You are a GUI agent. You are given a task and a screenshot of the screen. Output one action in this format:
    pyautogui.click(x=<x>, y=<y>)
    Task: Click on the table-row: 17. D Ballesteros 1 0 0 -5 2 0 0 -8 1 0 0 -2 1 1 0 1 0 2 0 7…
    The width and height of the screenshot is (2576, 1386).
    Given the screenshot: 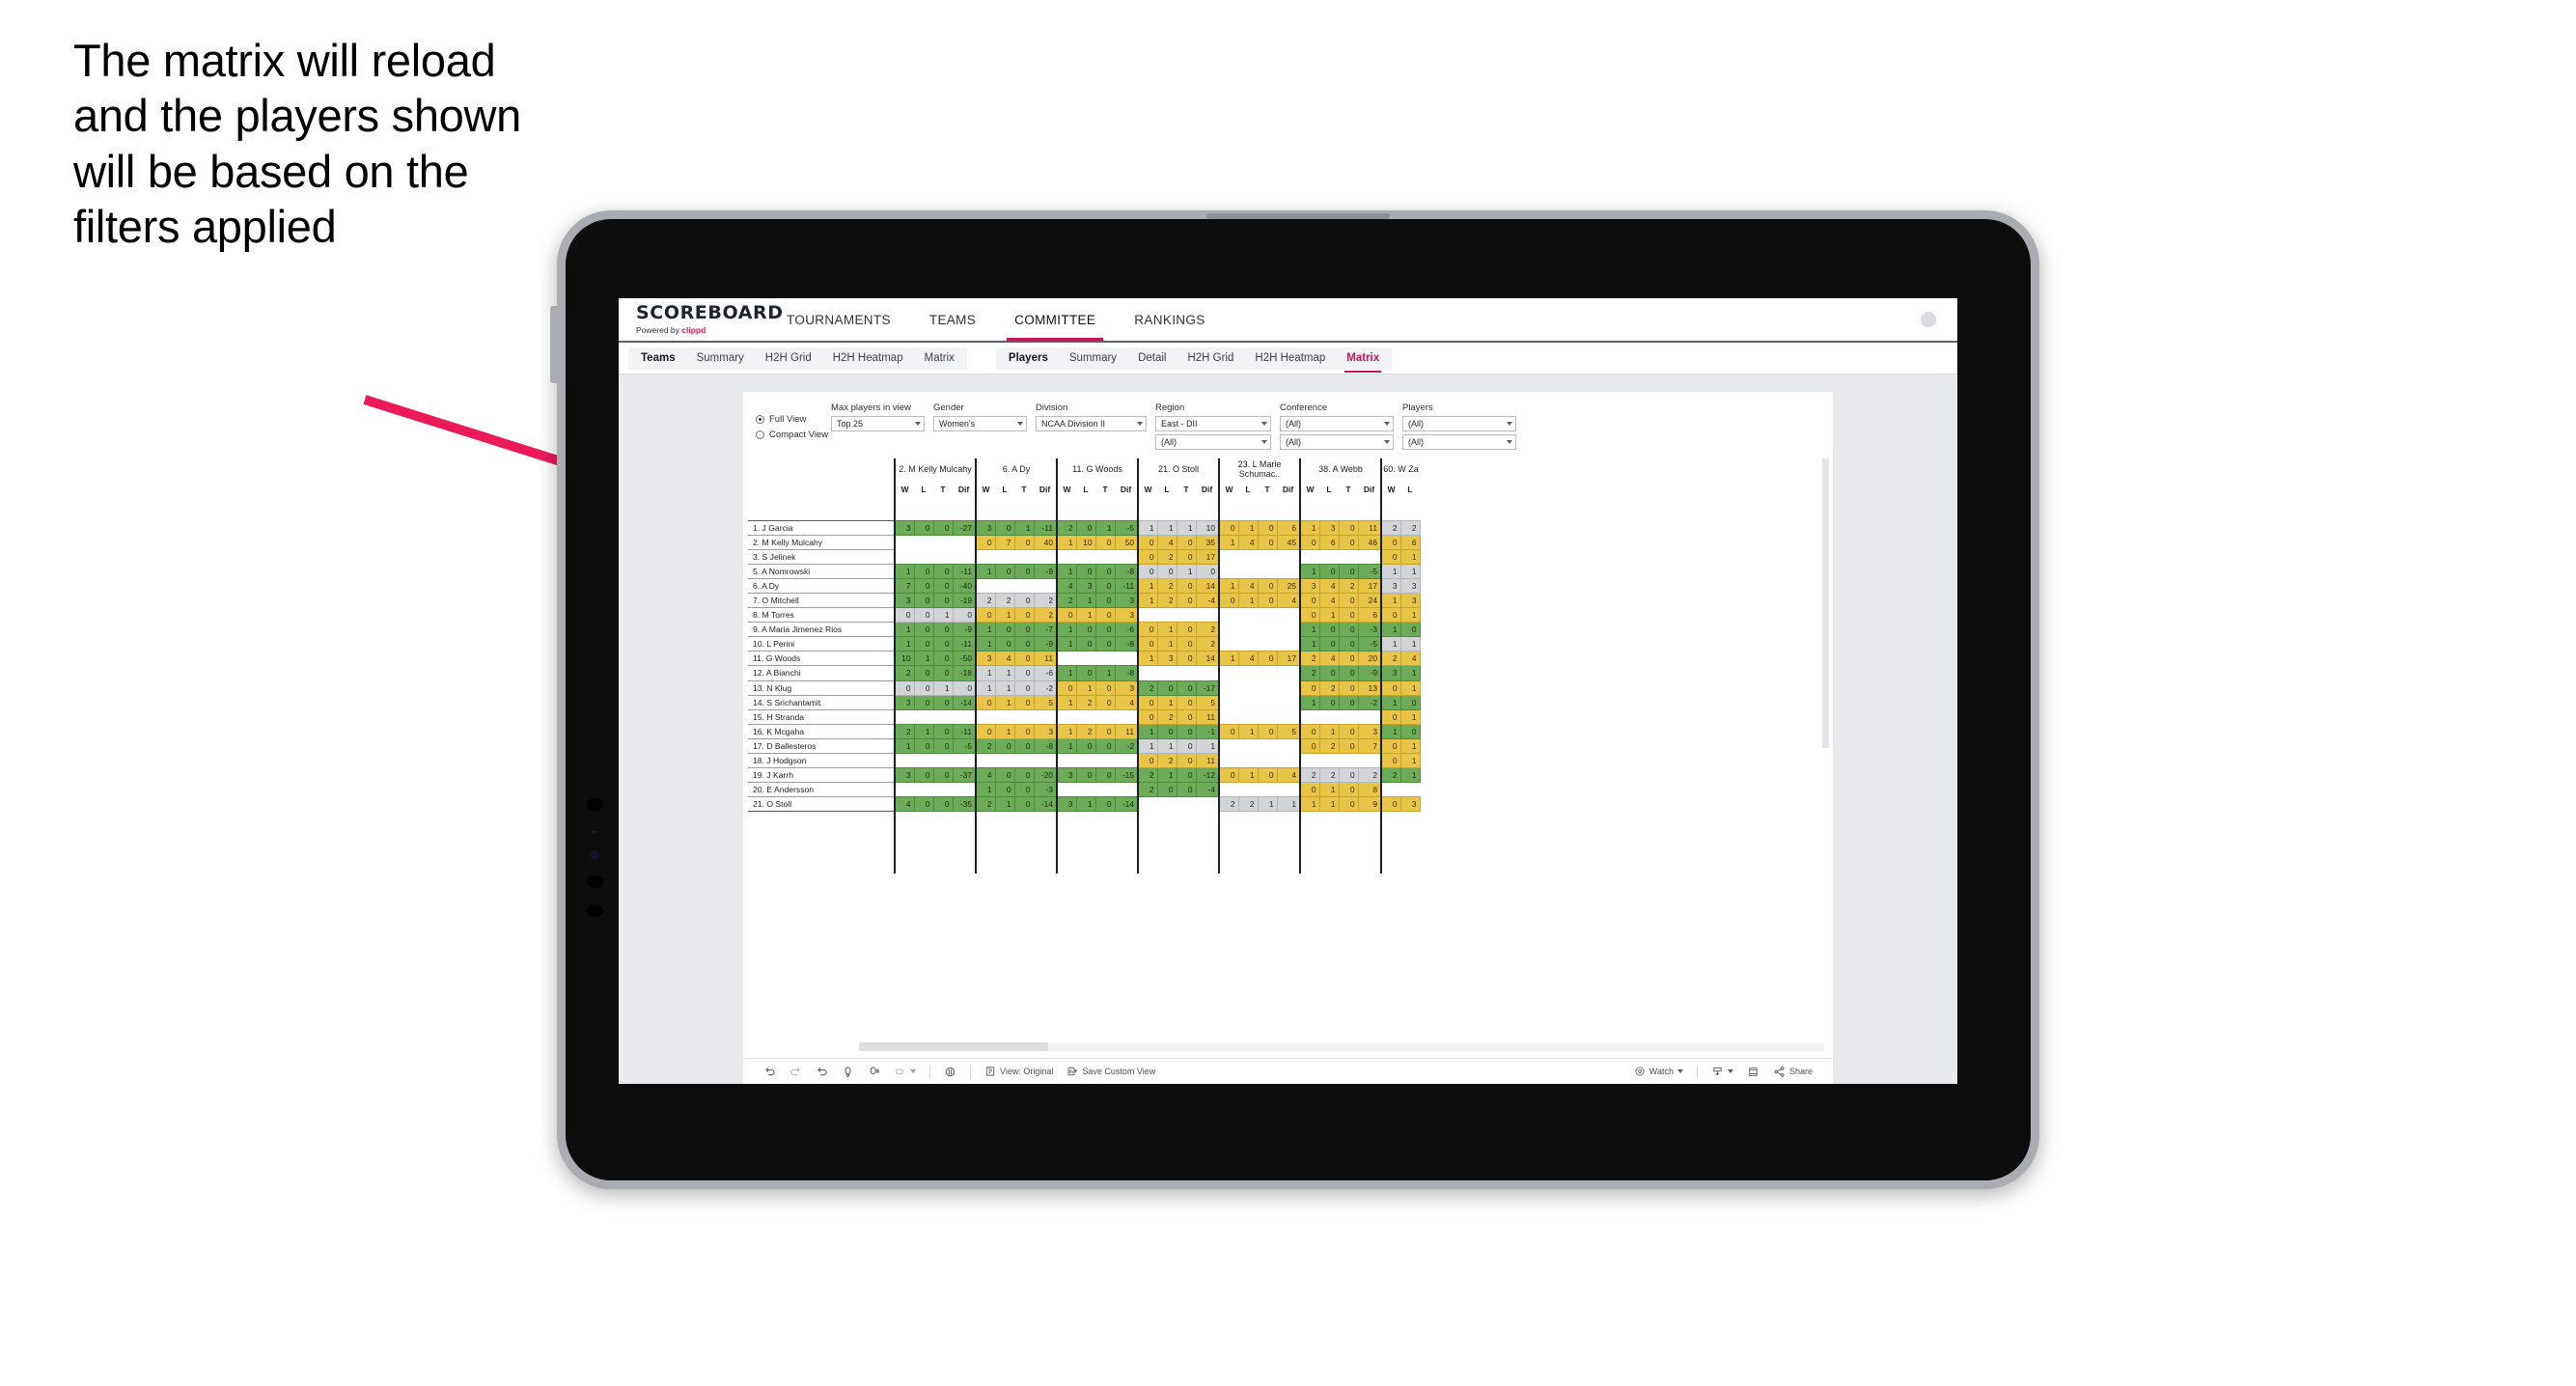 What is the action you would take?
    pyautogui.click(x=1084, y=746)
    